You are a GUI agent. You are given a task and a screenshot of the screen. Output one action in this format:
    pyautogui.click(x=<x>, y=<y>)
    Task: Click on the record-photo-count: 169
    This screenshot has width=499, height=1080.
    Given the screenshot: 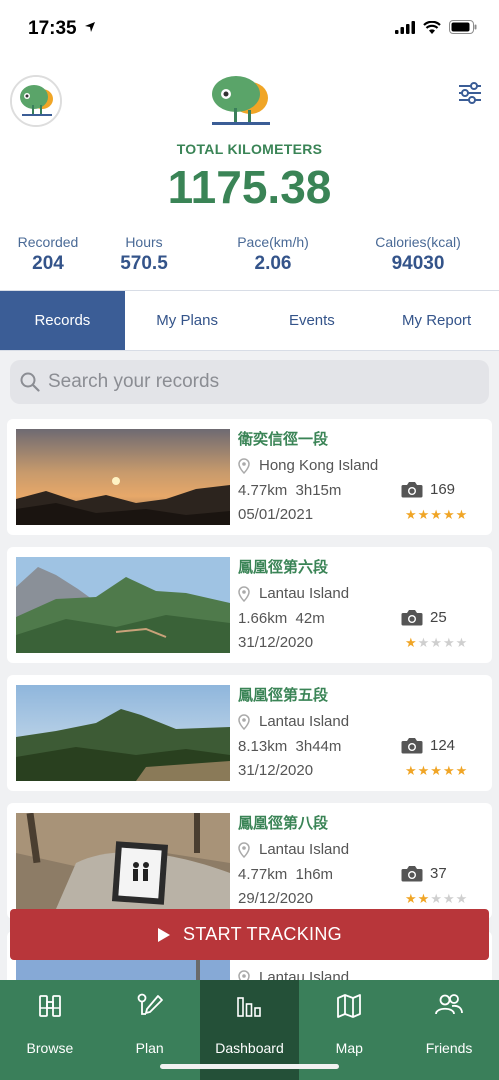 What is the action you would take?
    pyautogui.click(x=428, y=489)
    